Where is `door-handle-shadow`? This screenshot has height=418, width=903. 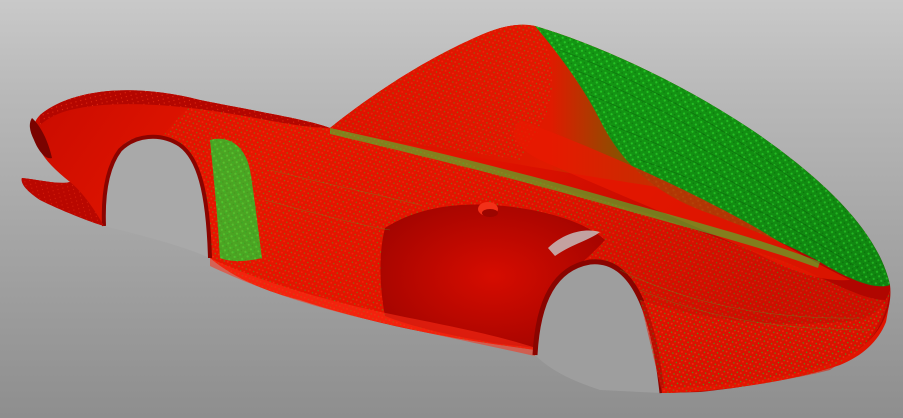
door-handle-shadow is located at coordinates (490, 213).